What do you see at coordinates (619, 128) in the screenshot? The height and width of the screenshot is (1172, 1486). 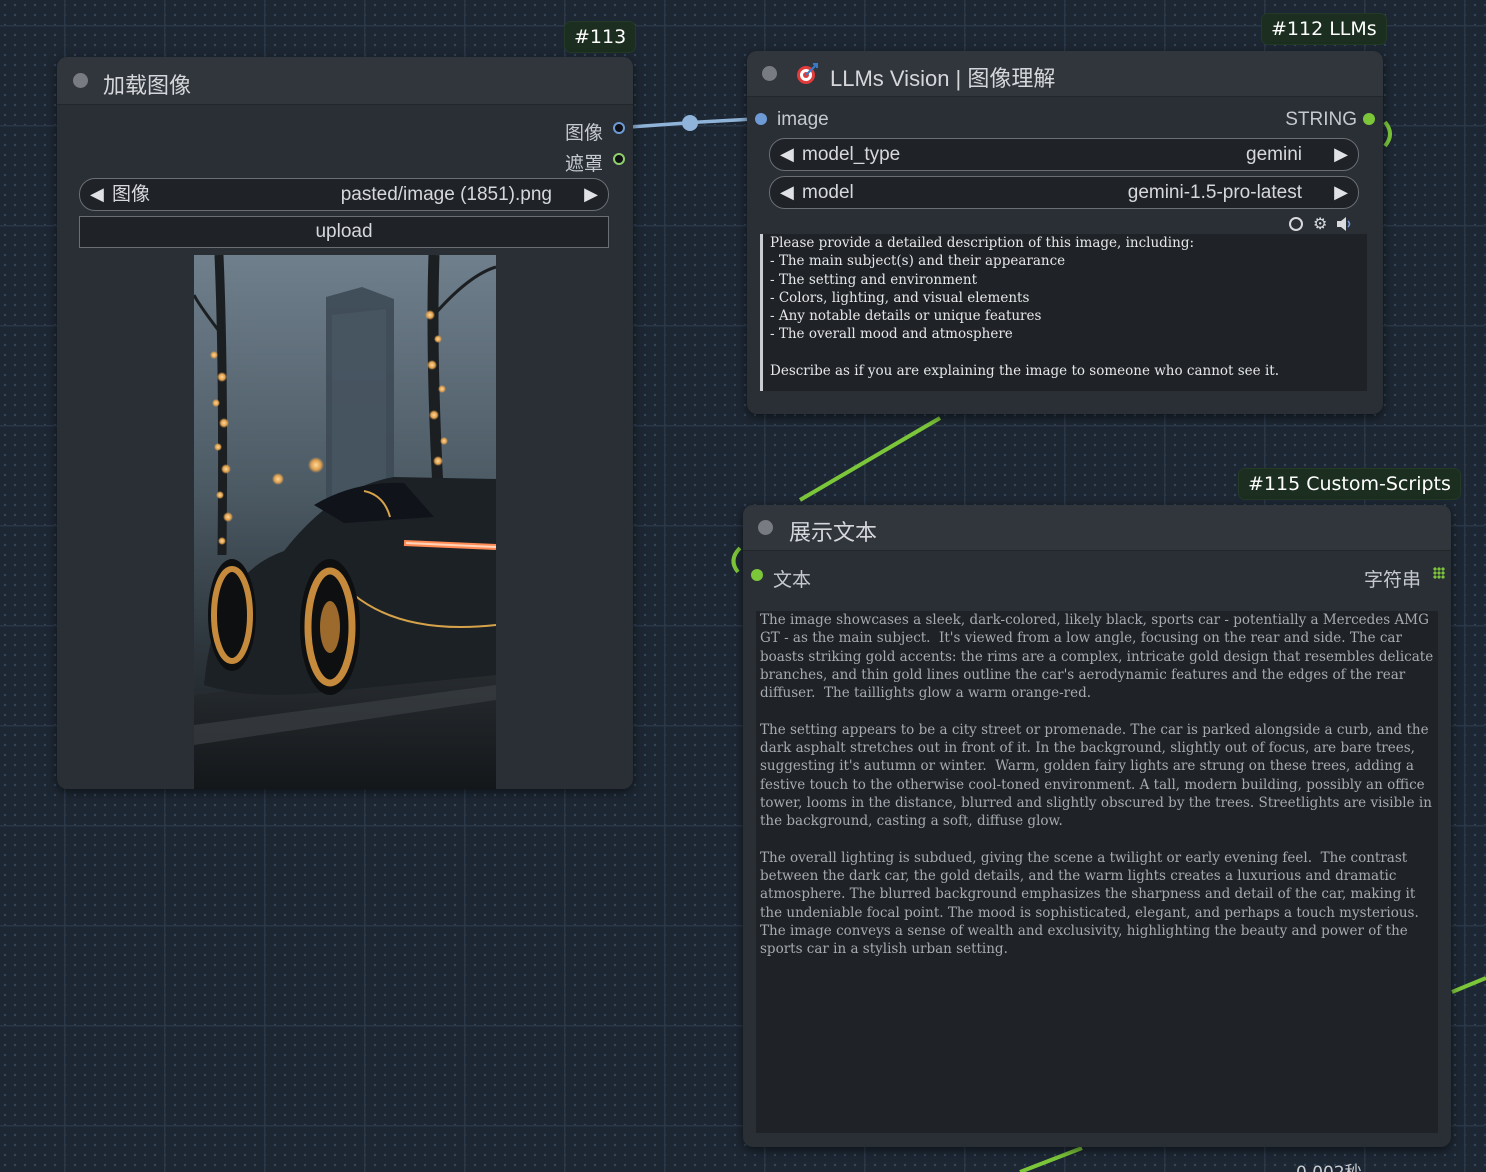 I see `output-image-slot` at bounding box center [619, 128].